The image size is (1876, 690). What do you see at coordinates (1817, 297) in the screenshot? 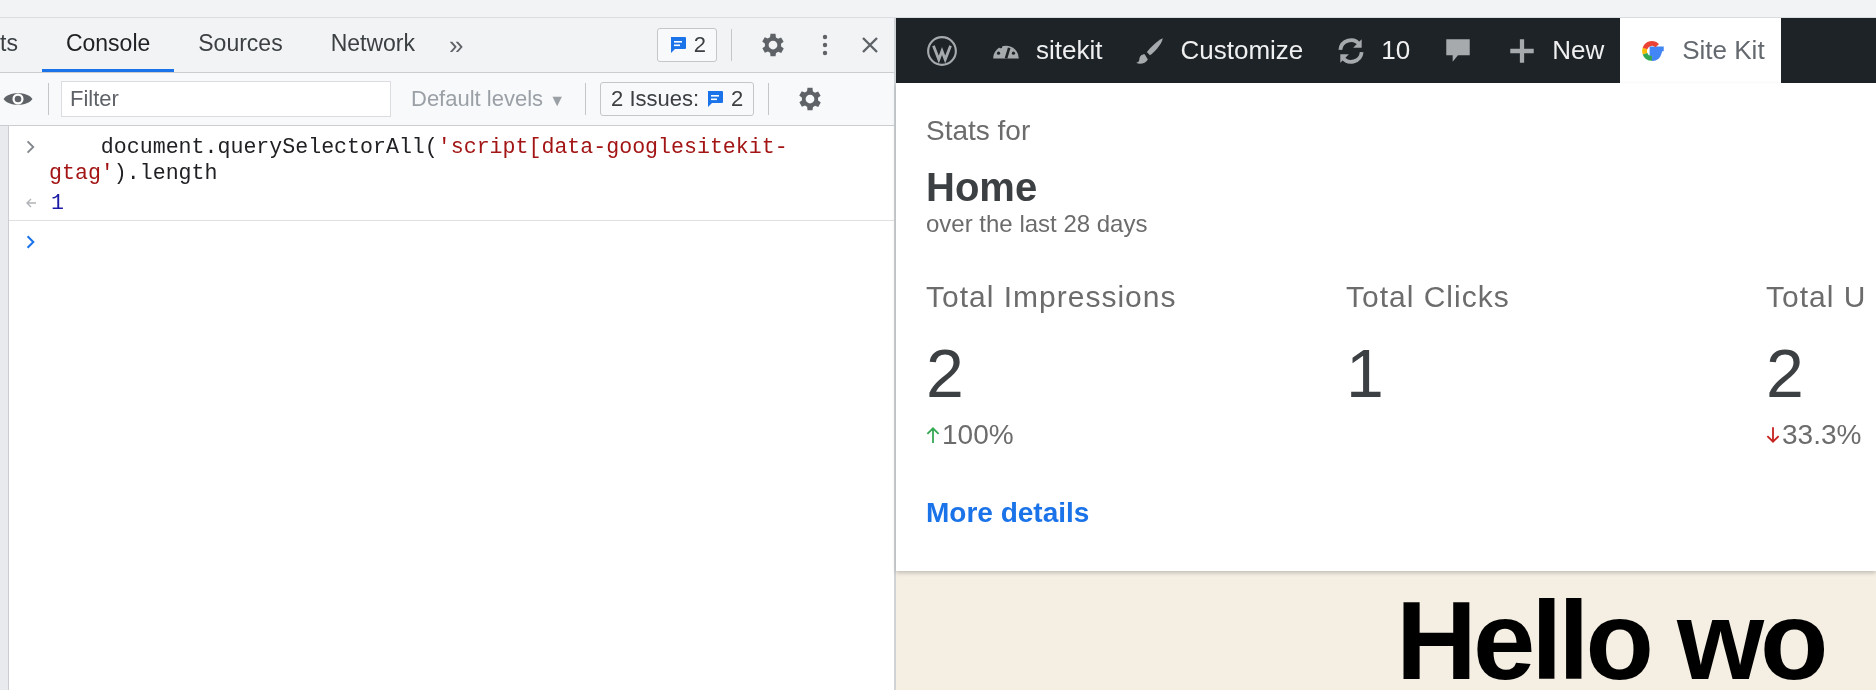
I see `metric-label: Total U` at bounding box center [1817, 297].